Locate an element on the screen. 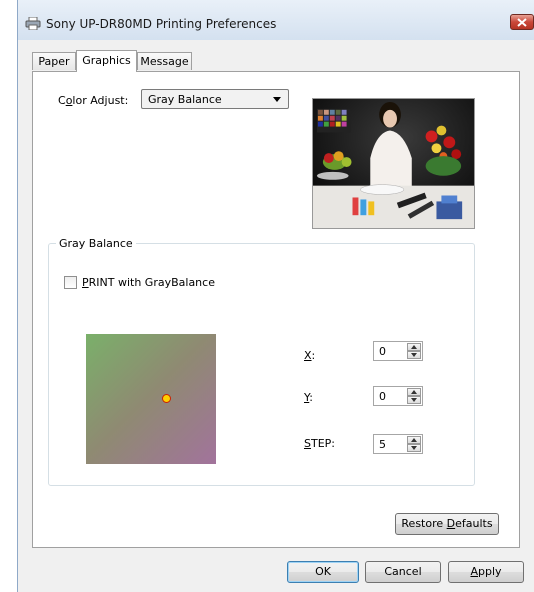 This screenshot has width=534, height=592. ok-button: OK is located at coordinates (323, 572).